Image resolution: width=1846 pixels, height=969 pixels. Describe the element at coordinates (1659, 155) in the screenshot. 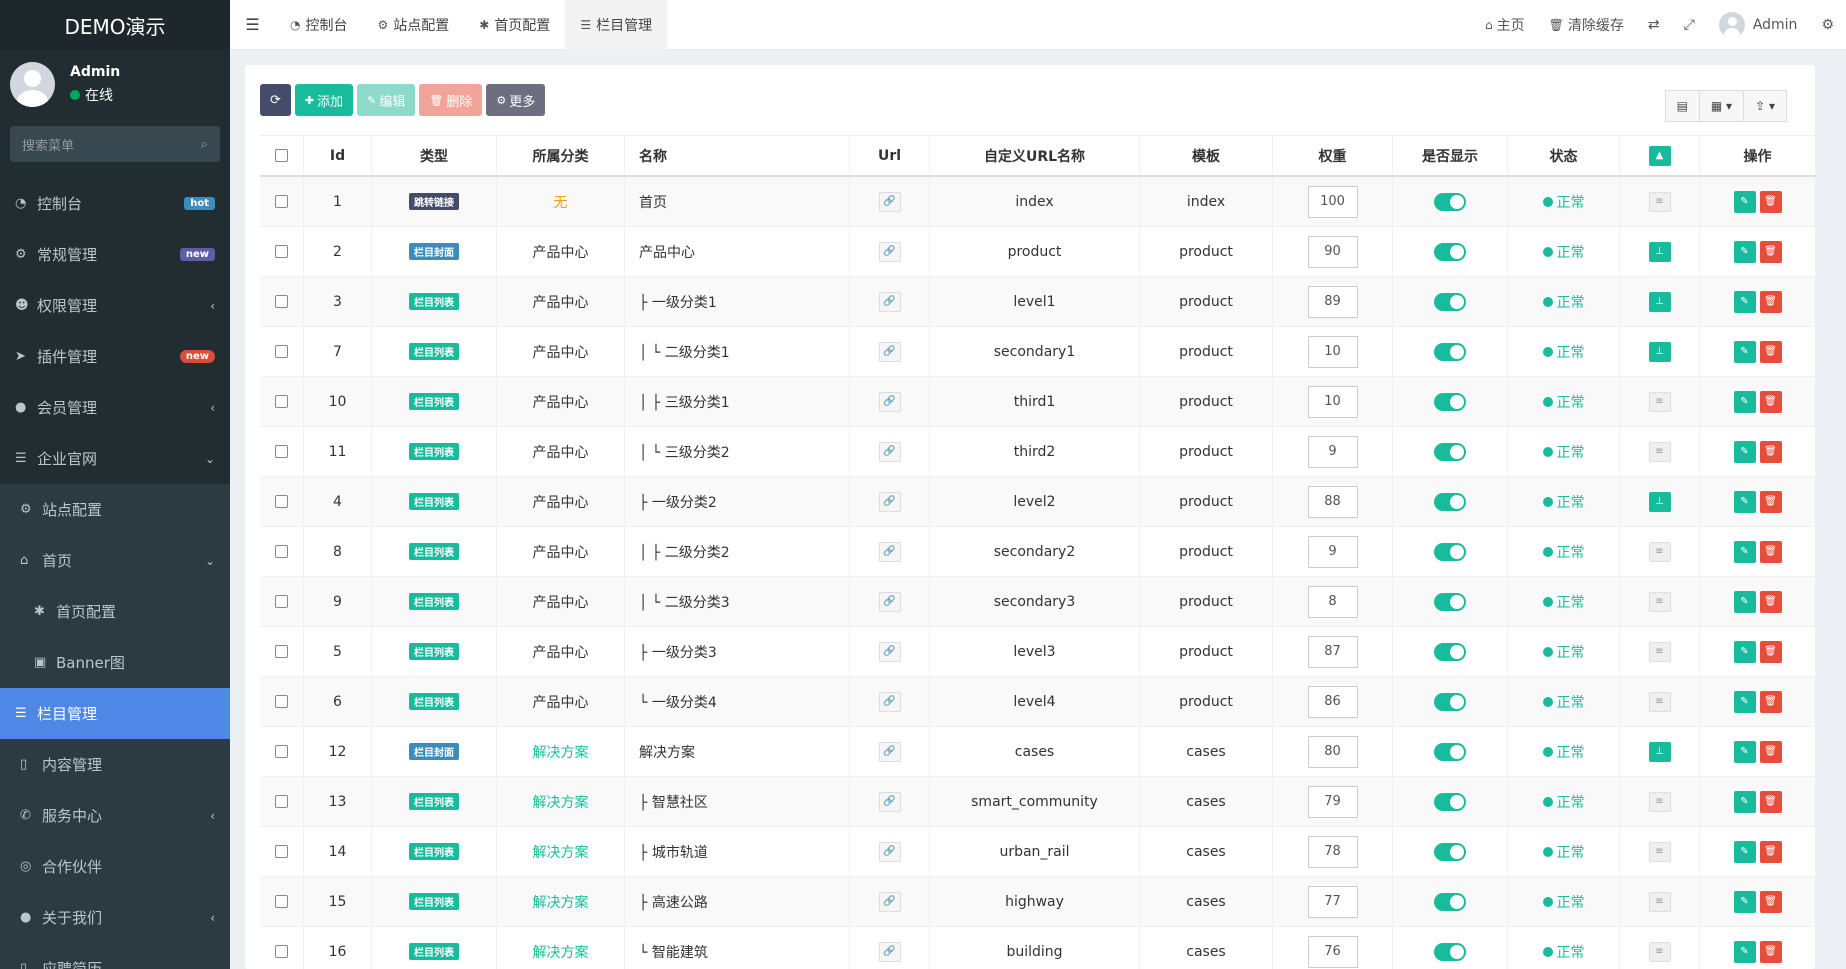

I see `collapse-all-button: ▲` at that location.